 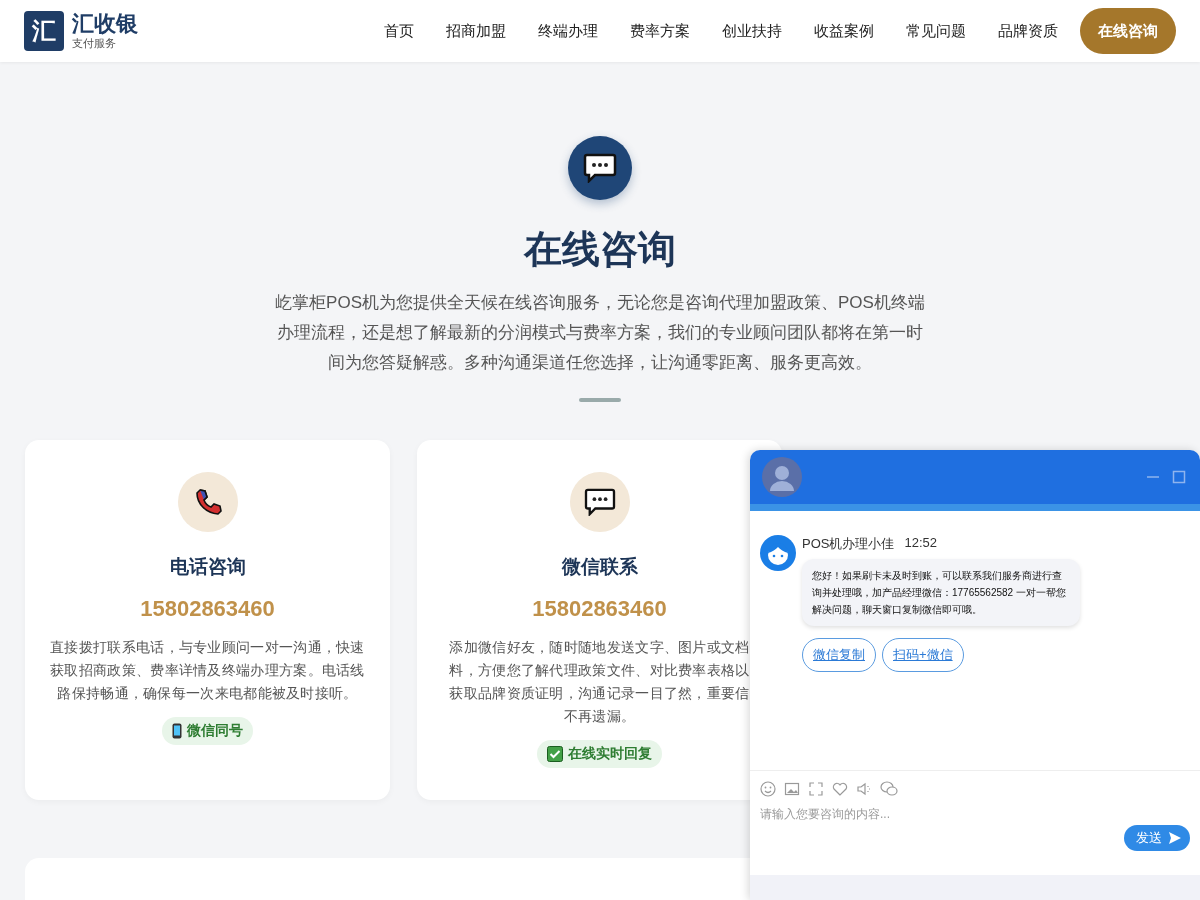 I want to click on badge-label: 微信同号, so click(x=215, y=731).